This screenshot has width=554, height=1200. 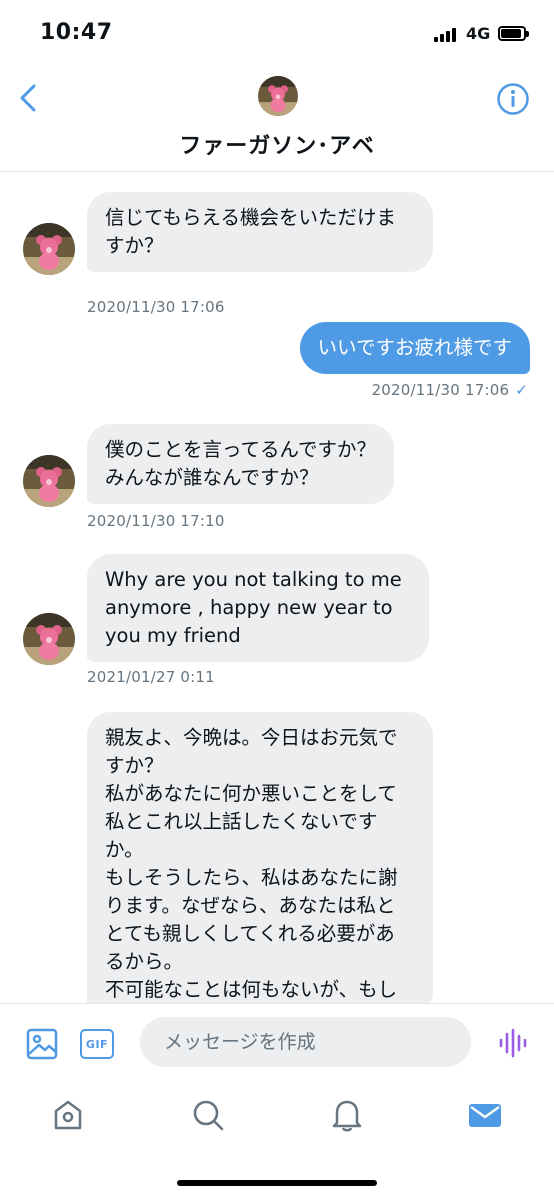 I want to click on message-input, so click(x=305, y=1042).